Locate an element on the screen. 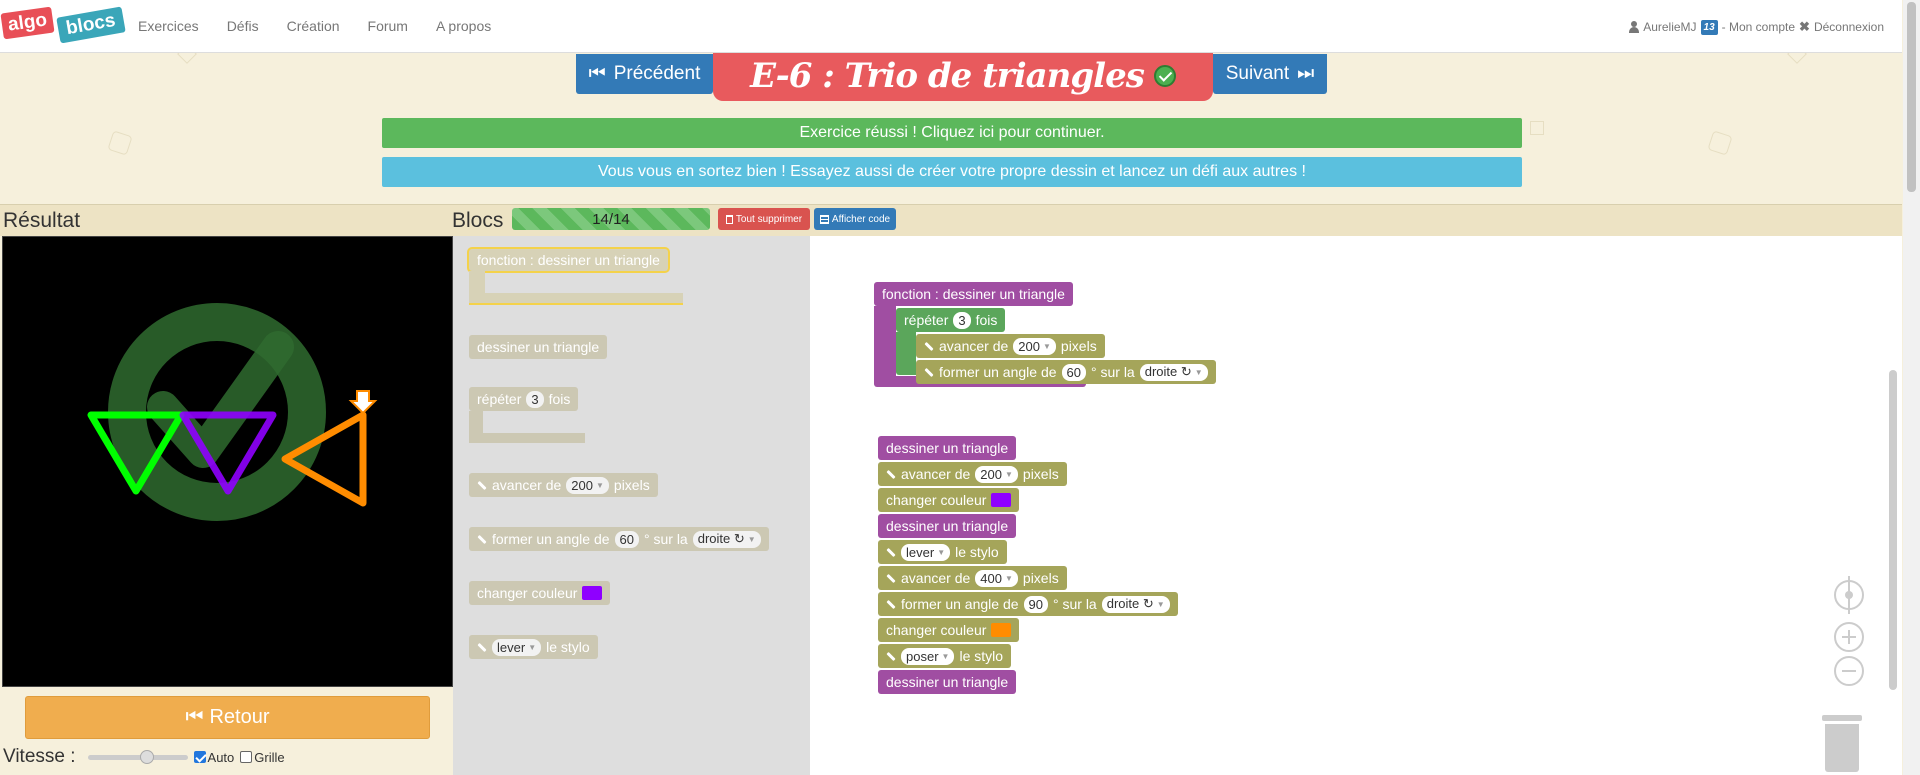 The image size is (1920, 775). speed-slider is located at coordinates (137, 756).